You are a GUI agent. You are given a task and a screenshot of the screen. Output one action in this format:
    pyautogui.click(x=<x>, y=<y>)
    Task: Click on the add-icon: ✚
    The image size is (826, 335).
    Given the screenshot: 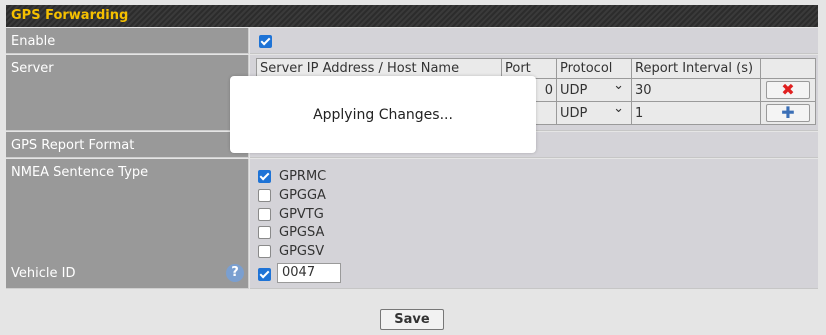 What is the action you would take?
    pyautogui.click(x=788, y=112)
    